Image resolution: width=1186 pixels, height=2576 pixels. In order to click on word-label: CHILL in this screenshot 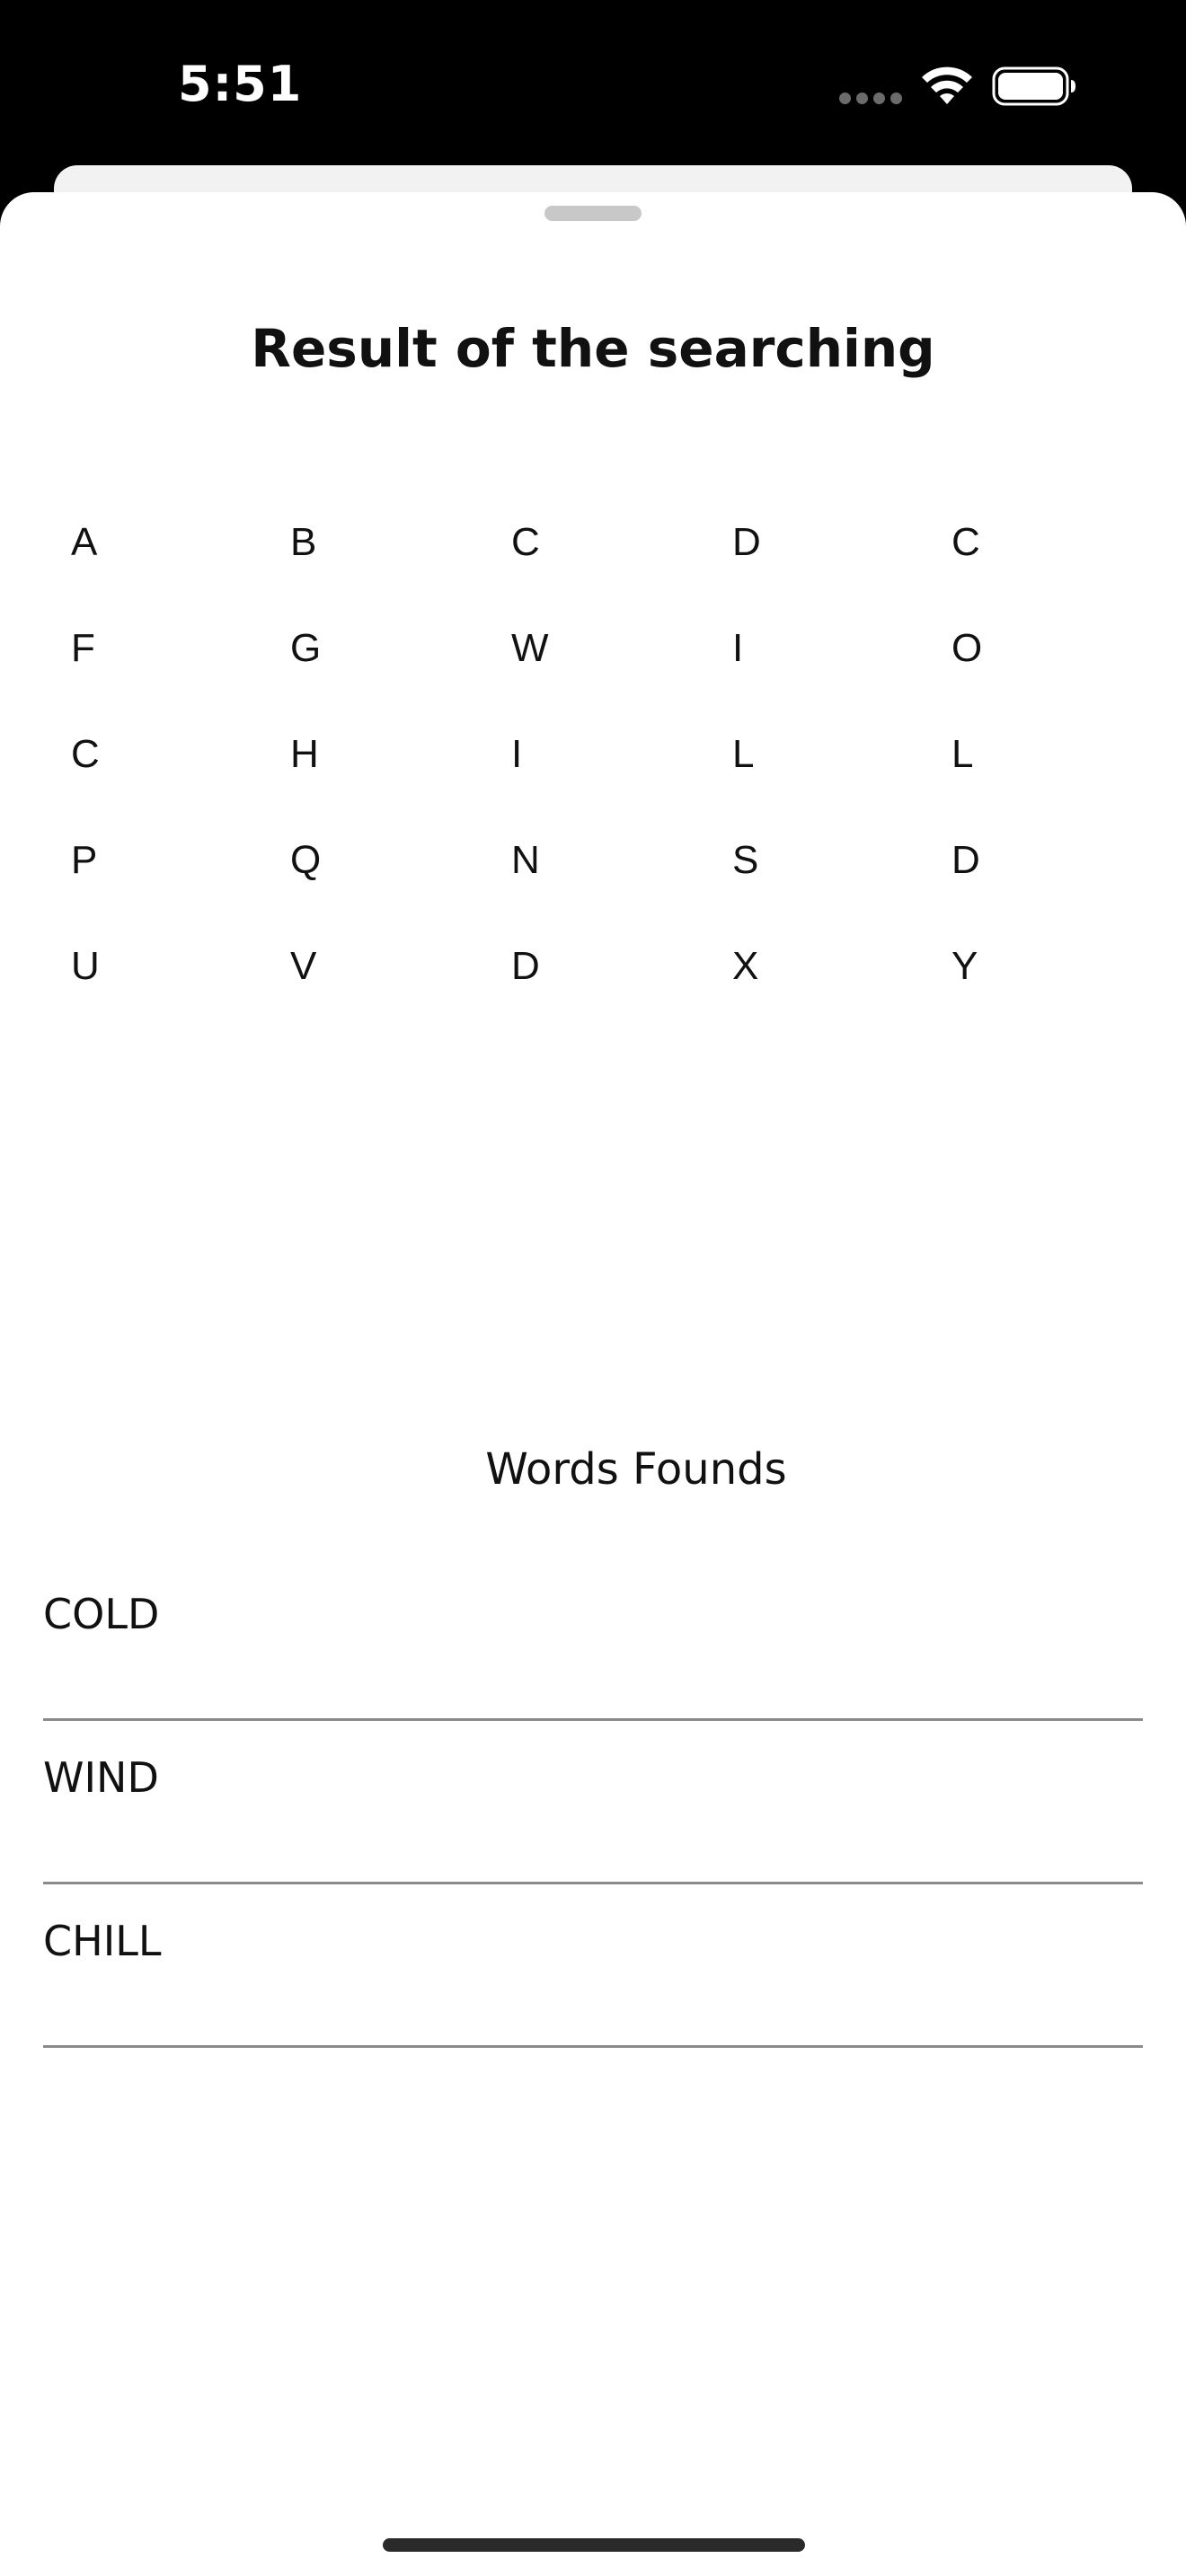, I will do `click(102, 1941)`.